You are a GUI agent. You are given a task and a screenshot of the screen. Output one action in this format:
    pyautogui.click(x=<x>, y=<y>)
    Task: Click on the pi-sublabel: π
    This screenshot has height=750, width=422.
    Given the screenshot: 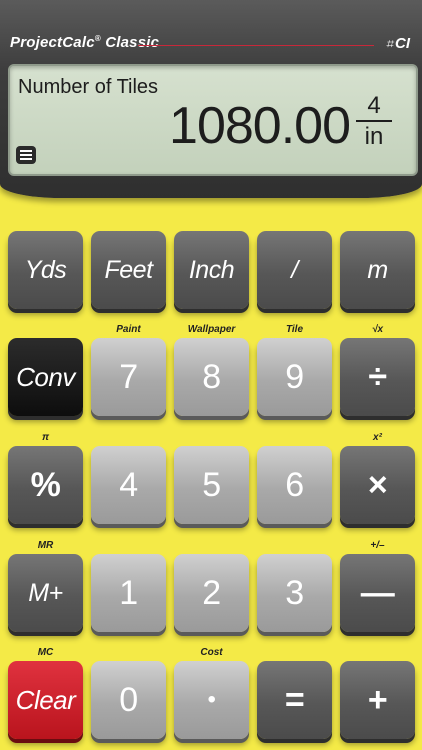 What is the action you would take?
    pyautogui.click(x=45, y=437)
    